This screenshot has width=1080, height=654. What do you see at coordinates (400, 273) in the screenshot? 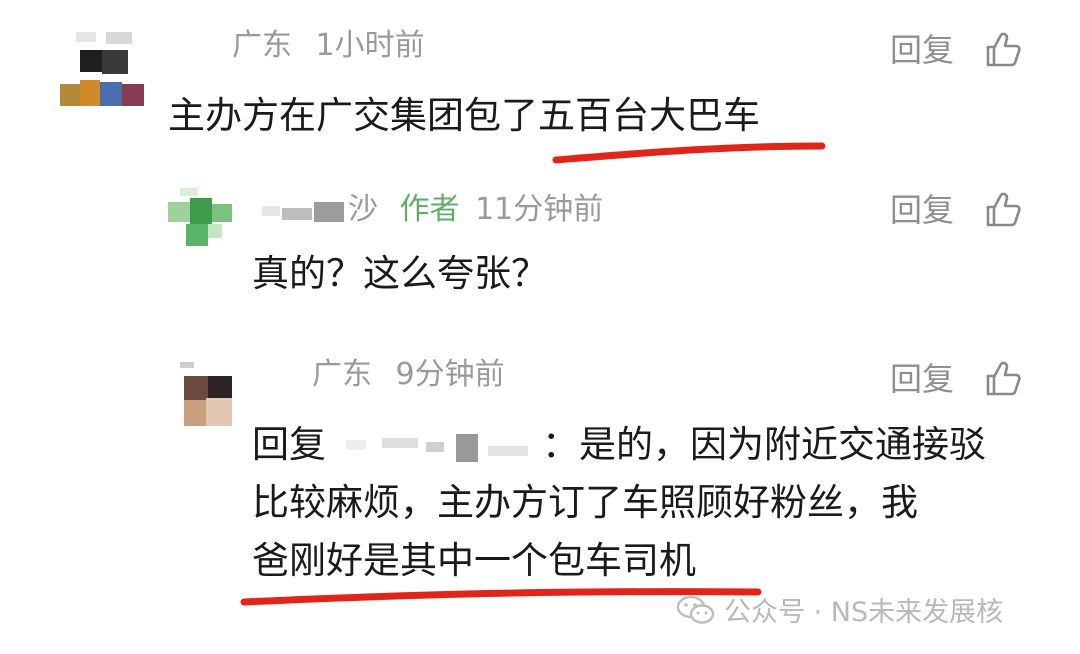
I see `comment-text: 真的？这么夸张？` at bounding box center [400, 273].